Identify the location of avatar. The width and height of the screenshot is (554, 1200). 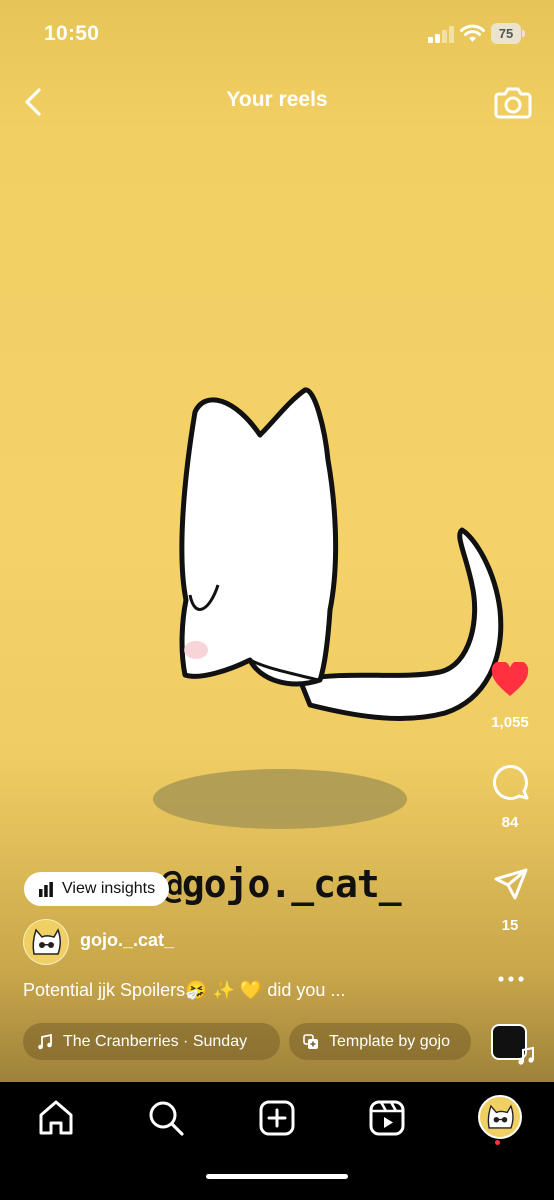
(46, 942).